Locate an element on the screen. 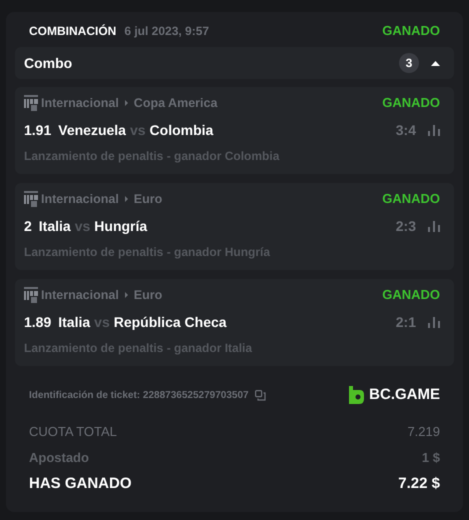 This screenshot has width=469, height=520. bet-type: COMBINACIÓN is located at coordinates (72, 31).